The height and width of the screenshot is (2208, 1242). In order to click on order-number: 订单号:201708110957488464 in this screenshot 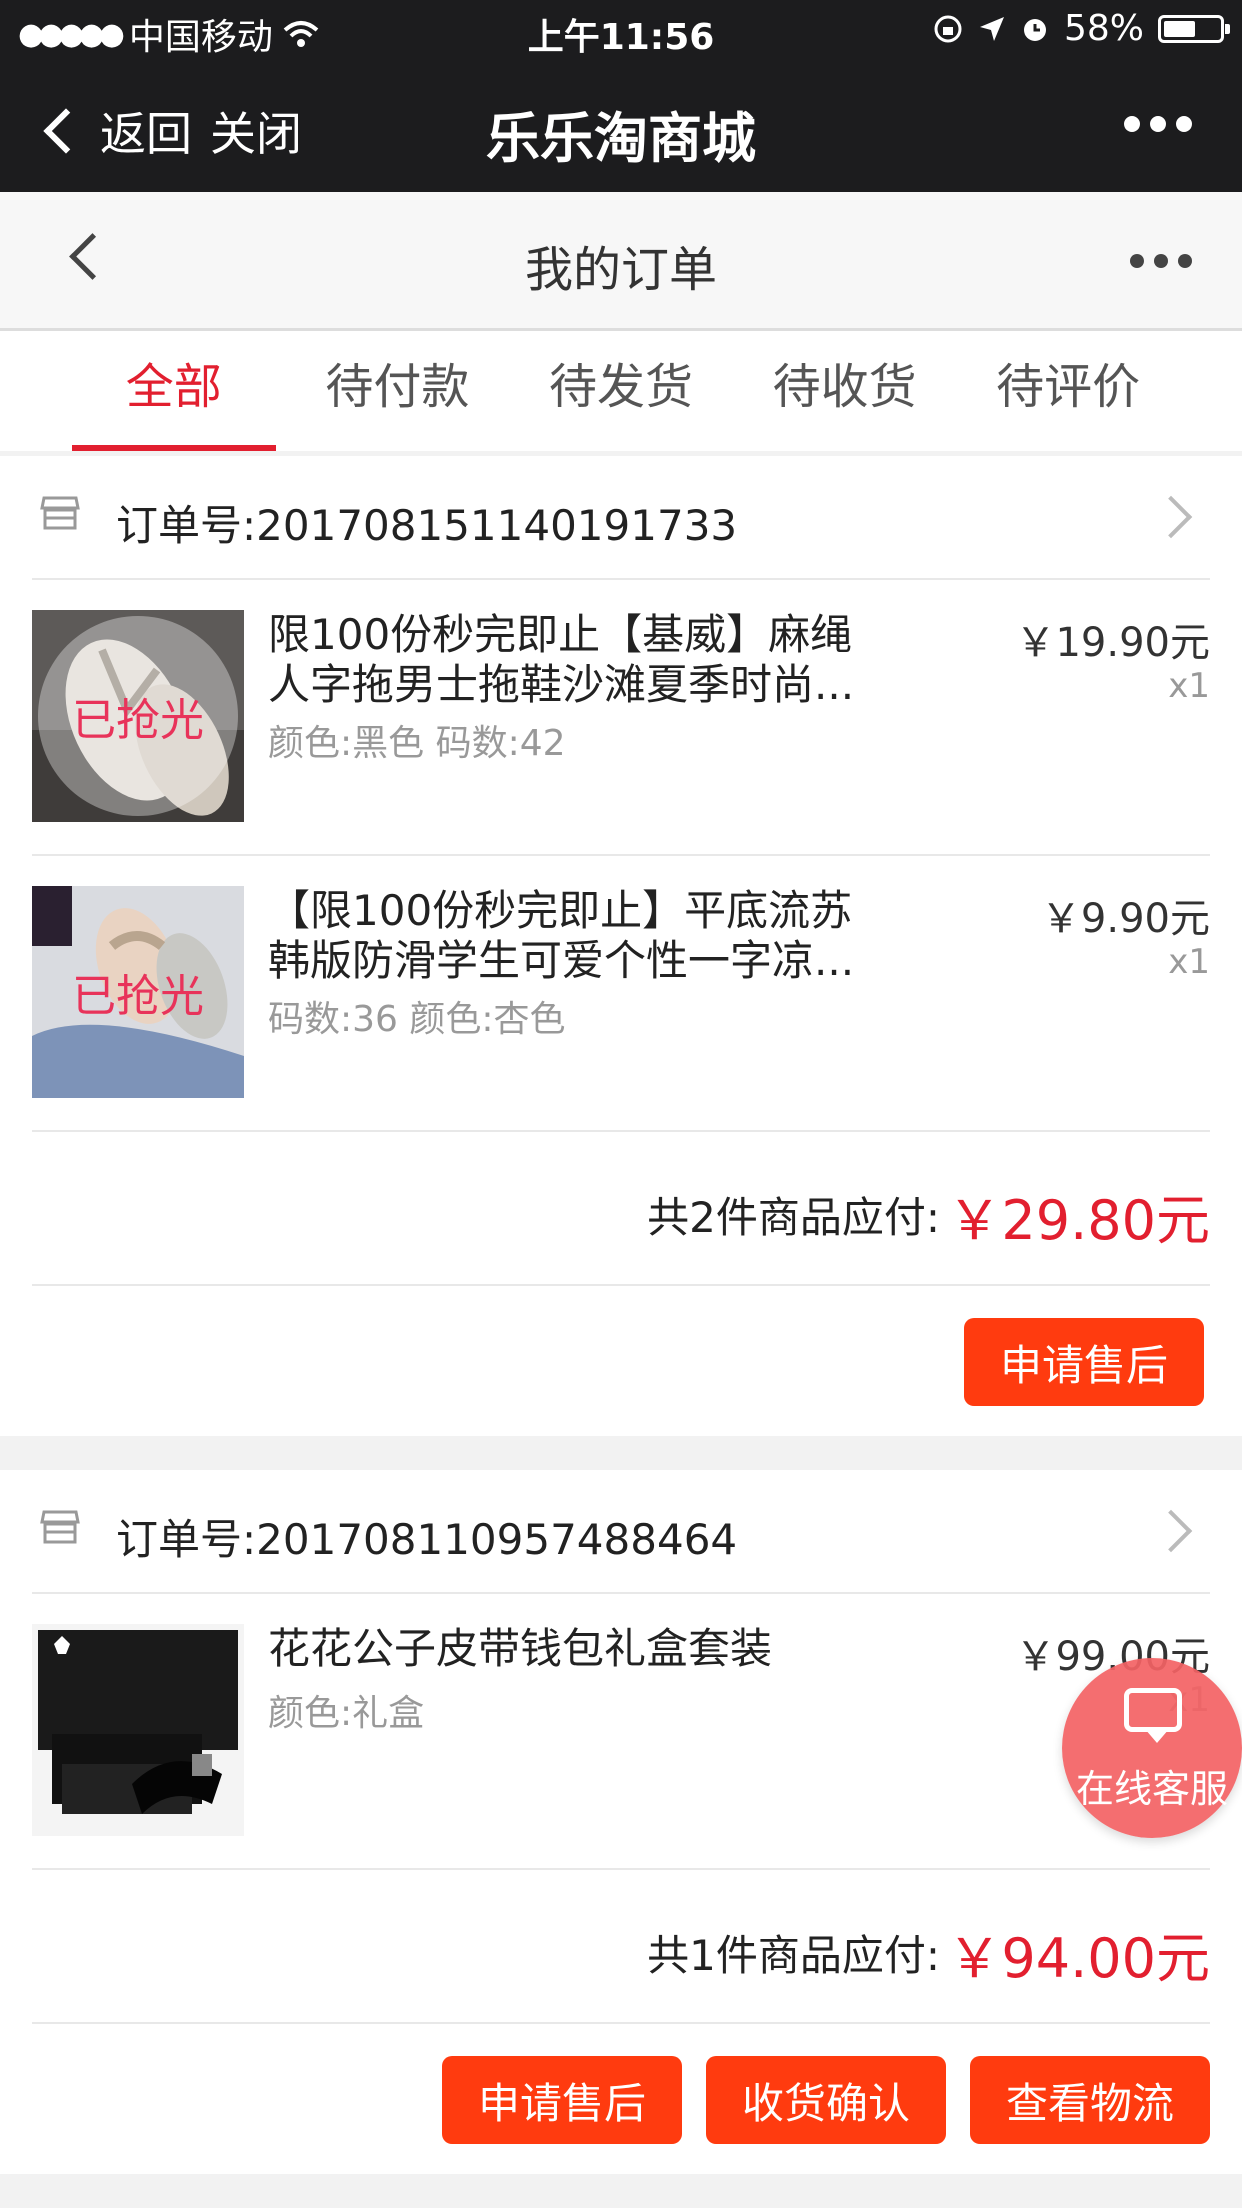, I will do `click(427, 1539)`.